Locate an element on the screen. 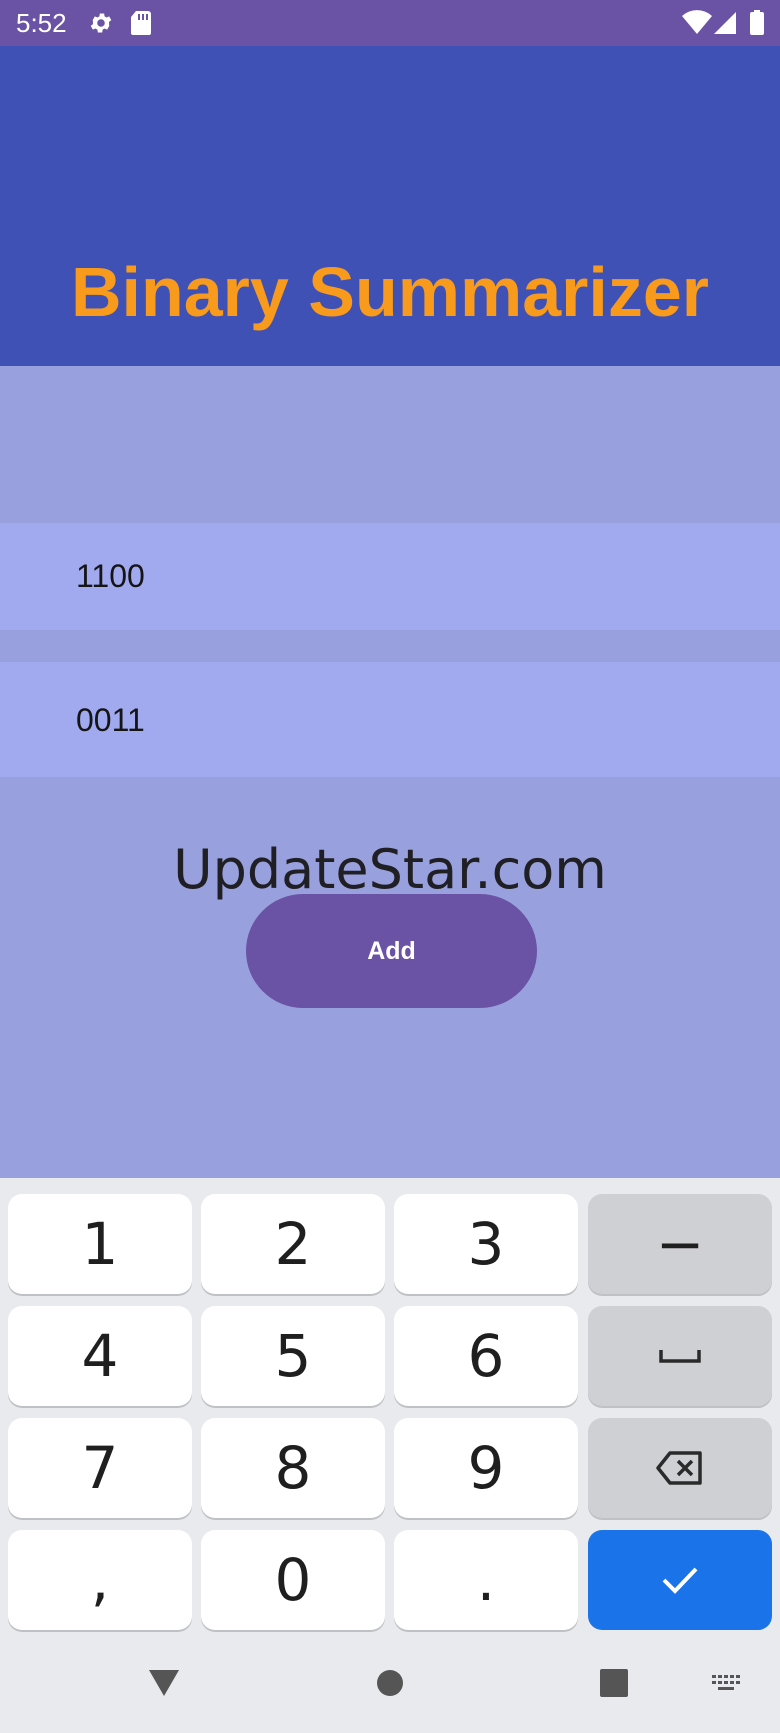 This screenshot has height=1733, width=780. key-8: 8 is located at coordinates (293, 1468).